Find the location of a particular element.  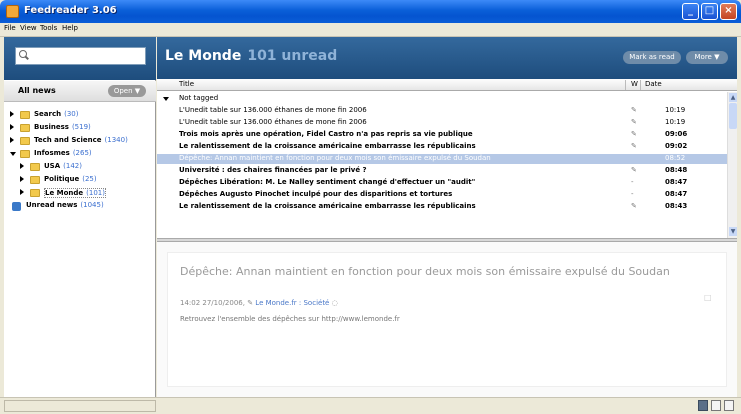

feed-header: Le Monde 101 unread Mark as read More ▼ is located at coordinates (447, 58).